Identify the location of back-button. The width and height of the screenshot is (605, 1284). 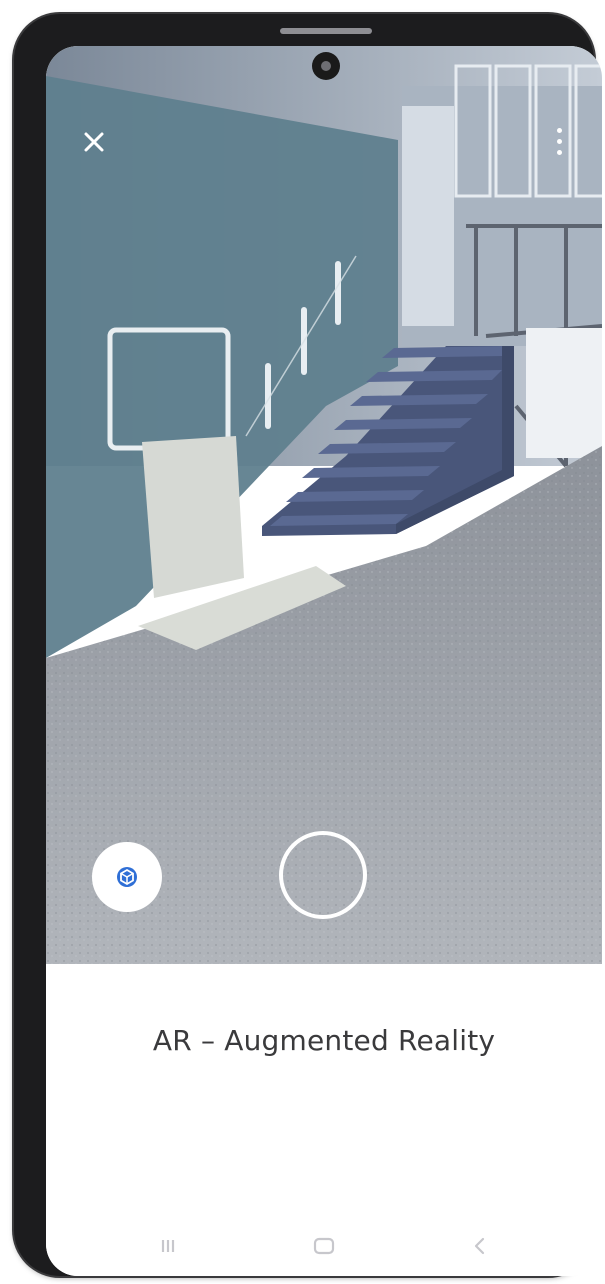
(480, 1246).